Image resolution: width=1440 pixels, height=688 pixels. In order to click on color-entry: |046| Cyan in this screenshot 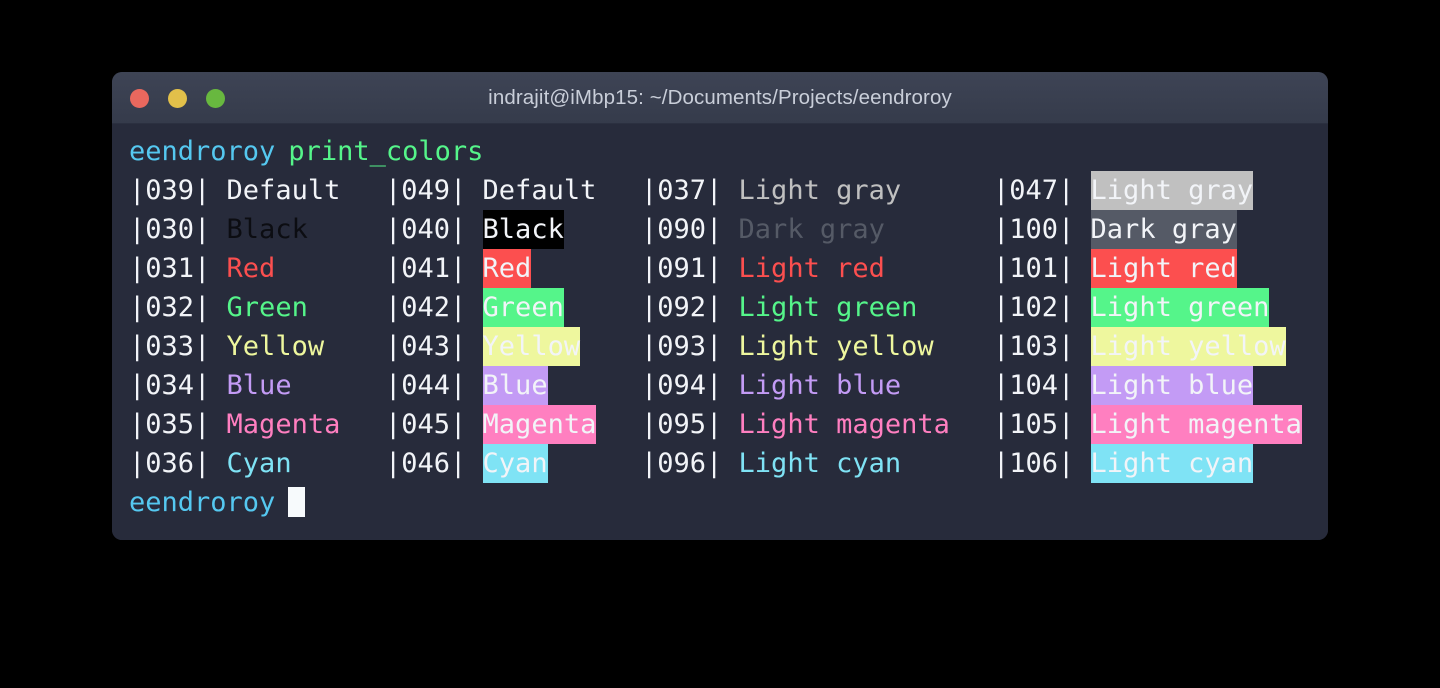, I will do `click(466, 463)`.